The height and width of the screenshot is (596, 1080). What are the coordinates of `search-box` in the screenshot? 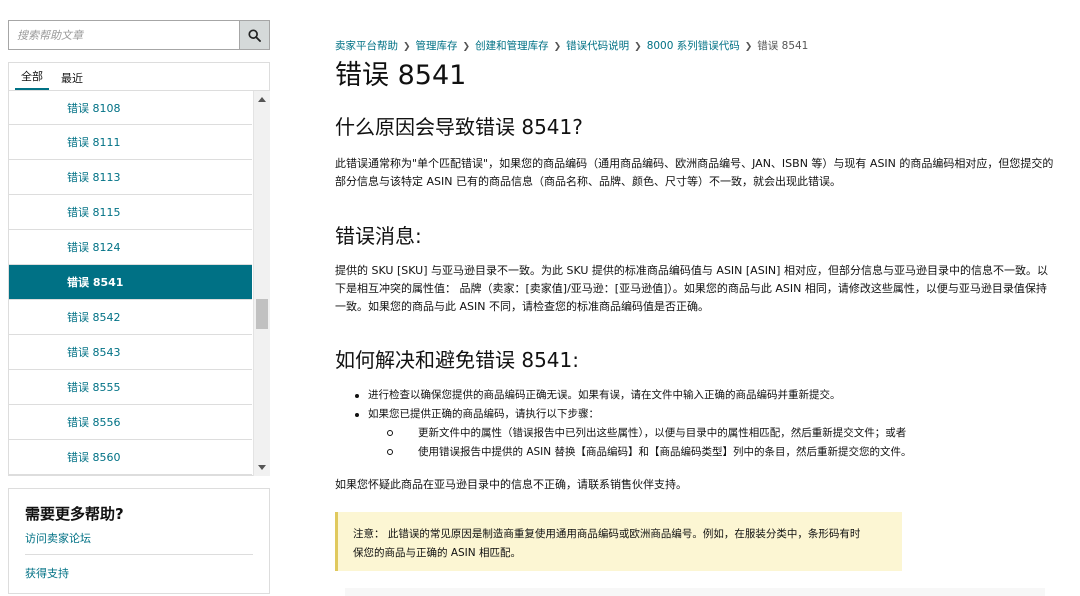 It's located at (139, 35).